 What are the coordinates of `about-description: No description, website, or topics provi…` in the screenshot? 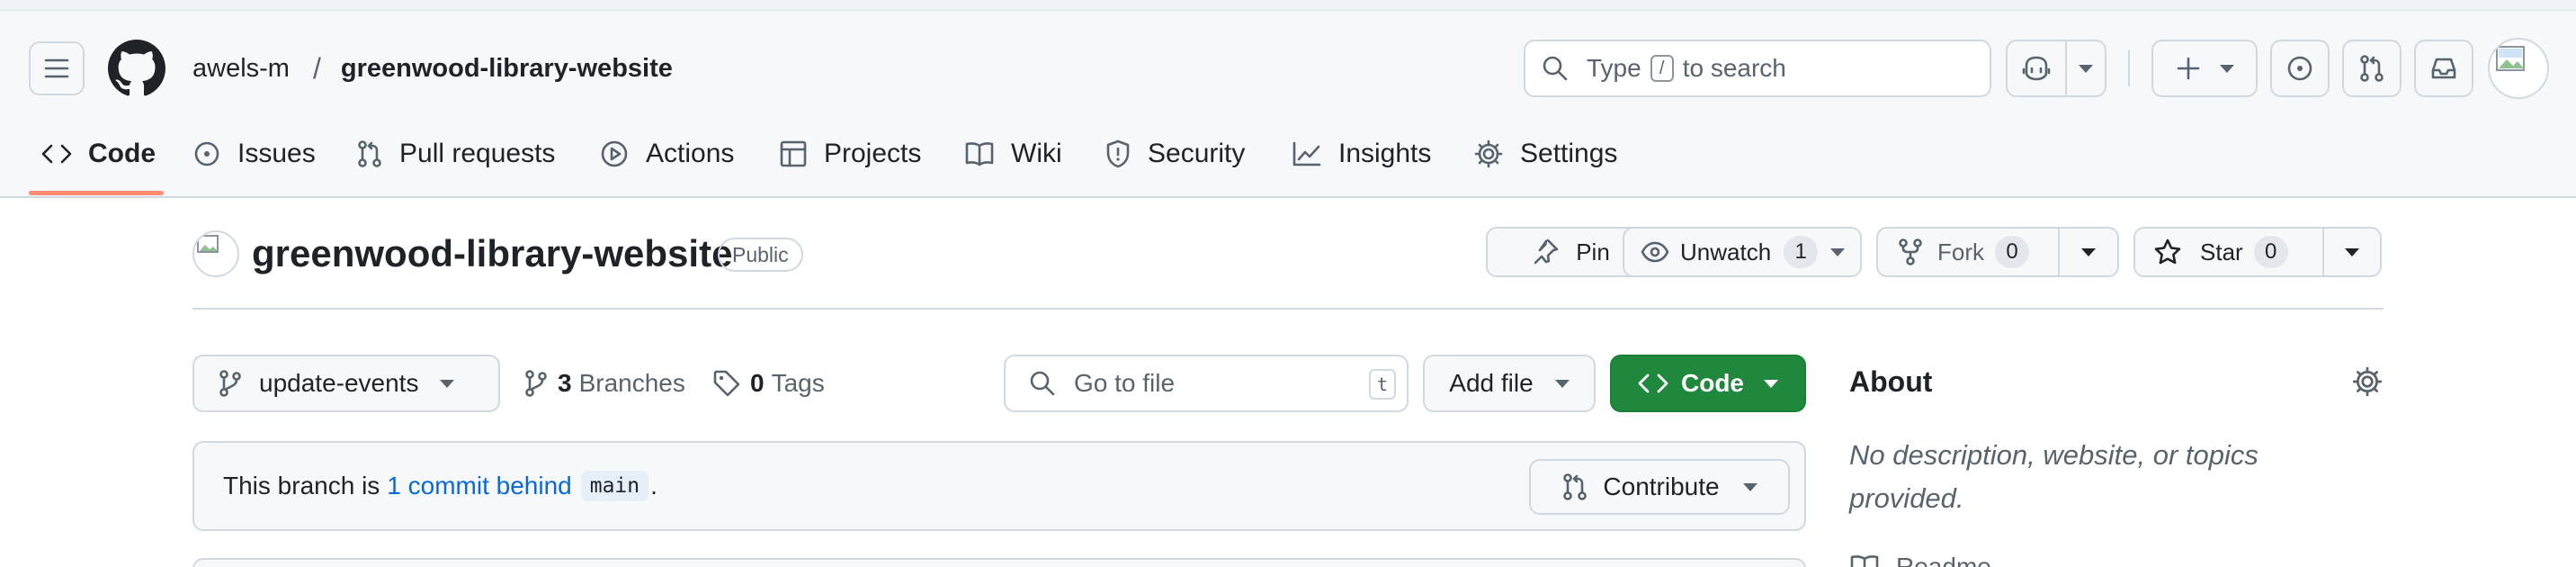 It's located at (2053, 476).